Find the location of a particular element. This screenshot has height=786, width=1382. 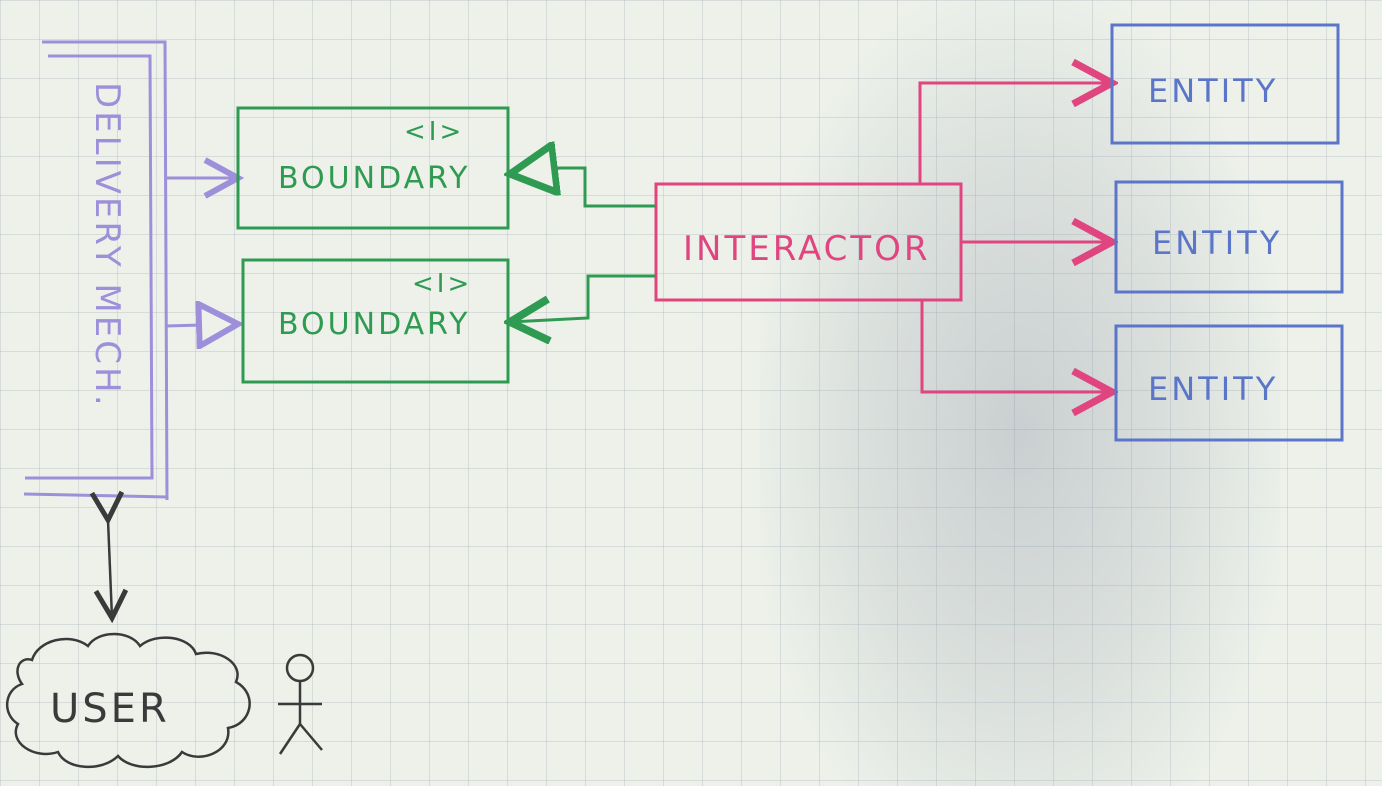

interactor-uses-boundary-bottom-arrow is located at coordinates (583, 298).